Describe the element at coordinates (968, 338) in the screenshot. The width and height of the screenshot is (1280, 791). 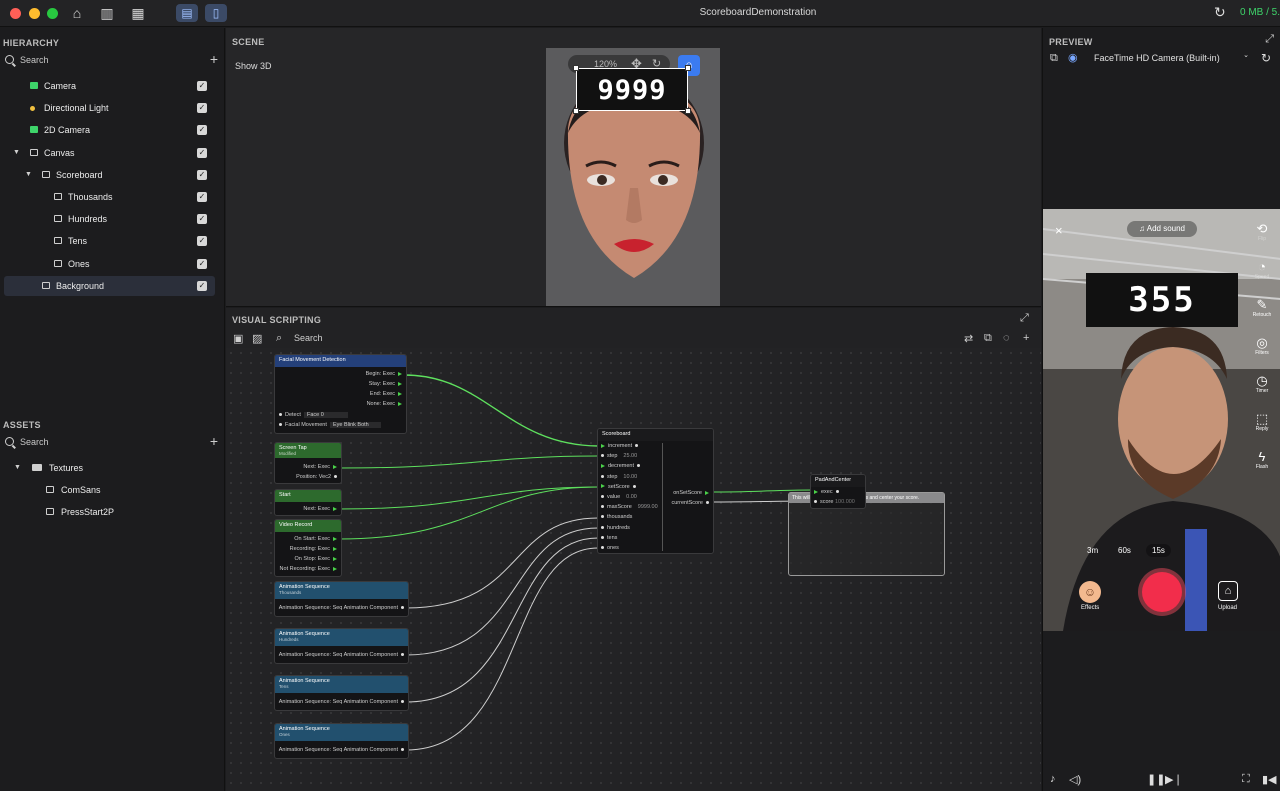
I see `align-icon: ⇄` at that location.